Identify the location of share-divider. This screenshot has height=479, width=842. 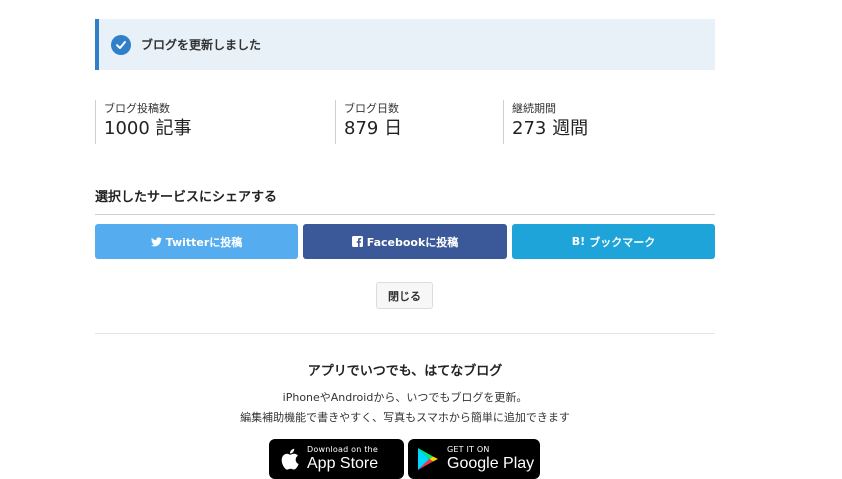
(405, 214).